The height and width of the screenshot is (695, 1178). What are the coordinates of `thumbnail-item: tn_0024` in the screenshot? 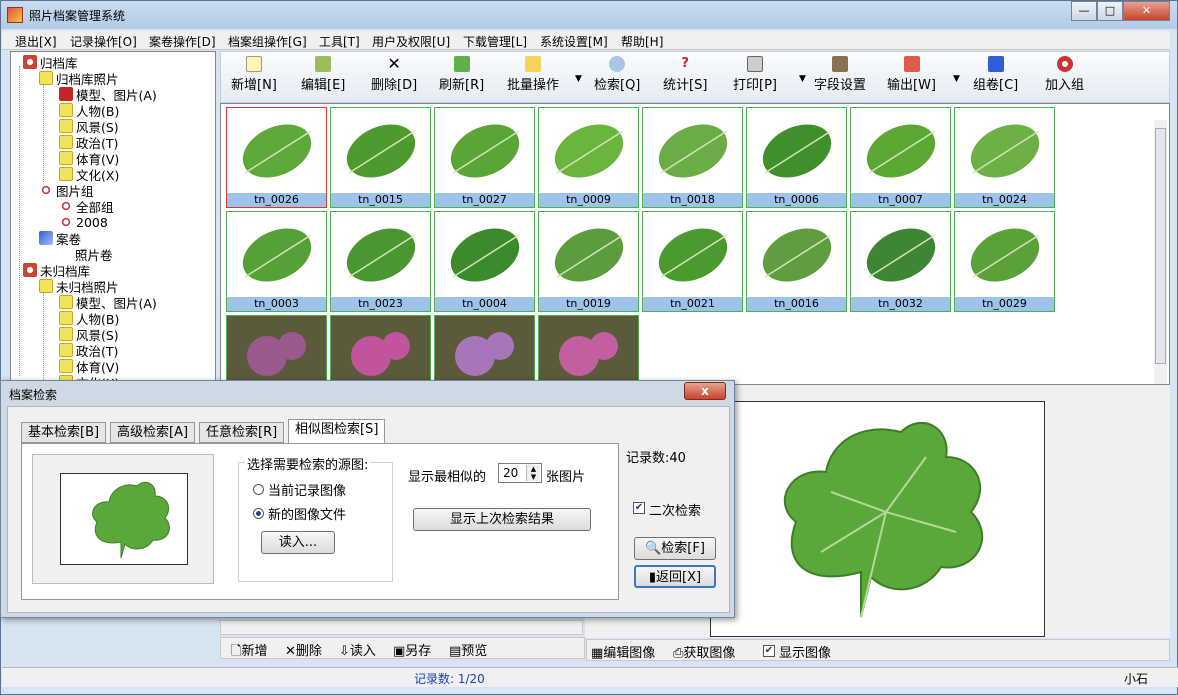 It's located at (1004, 157).